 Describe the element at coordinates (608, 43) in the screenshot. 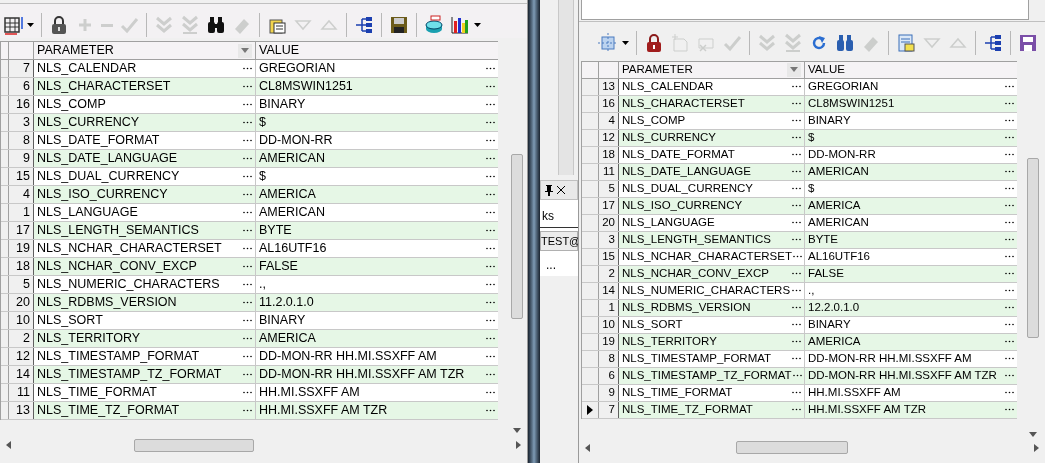

I see `selection-icon` at that location.